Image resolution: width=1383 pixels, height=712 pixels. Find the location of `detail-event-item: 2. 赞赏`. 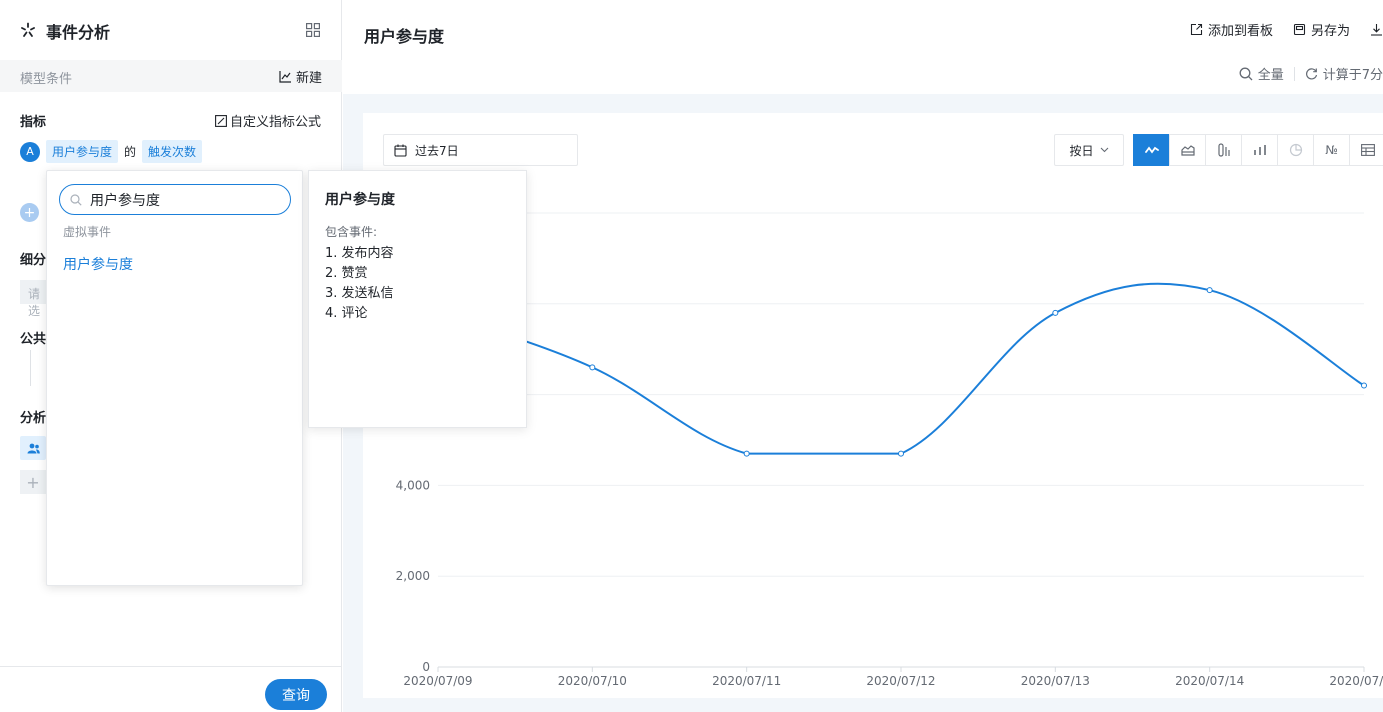

detail-event-item: 2. 赞赏 is located at coordinates (346, 273).